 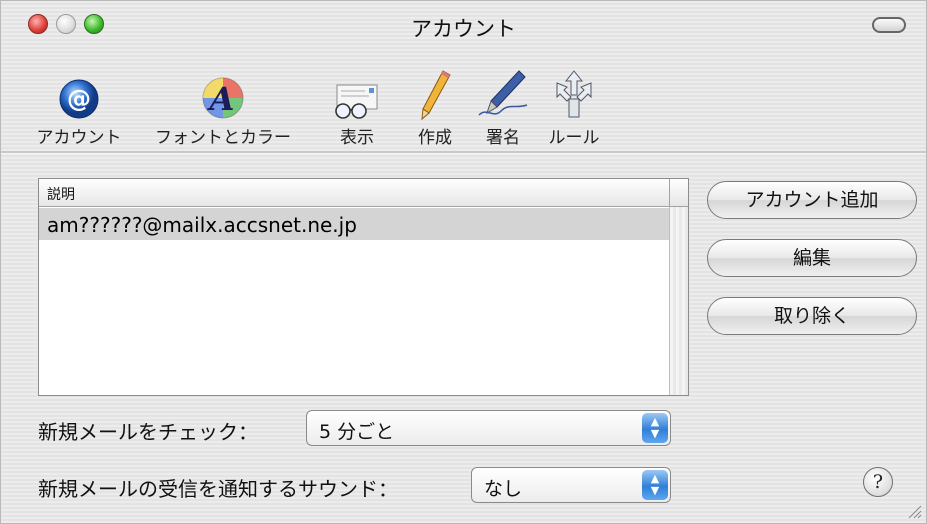 What do you see at coordinates (463, 152) in the screenshot?
I see `toolbar-divider` at bounding box center [463, 152].